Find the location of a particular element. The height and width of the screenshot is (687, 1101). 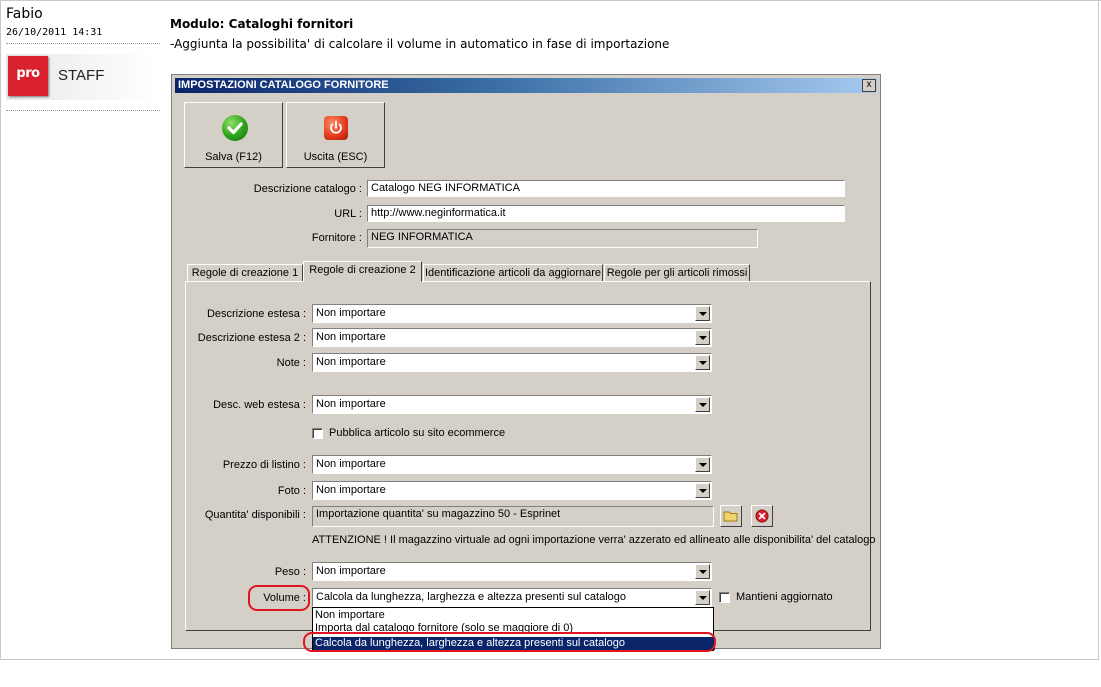

descrizione-estesa-select: Non importare is located at coordinates (512, 313).